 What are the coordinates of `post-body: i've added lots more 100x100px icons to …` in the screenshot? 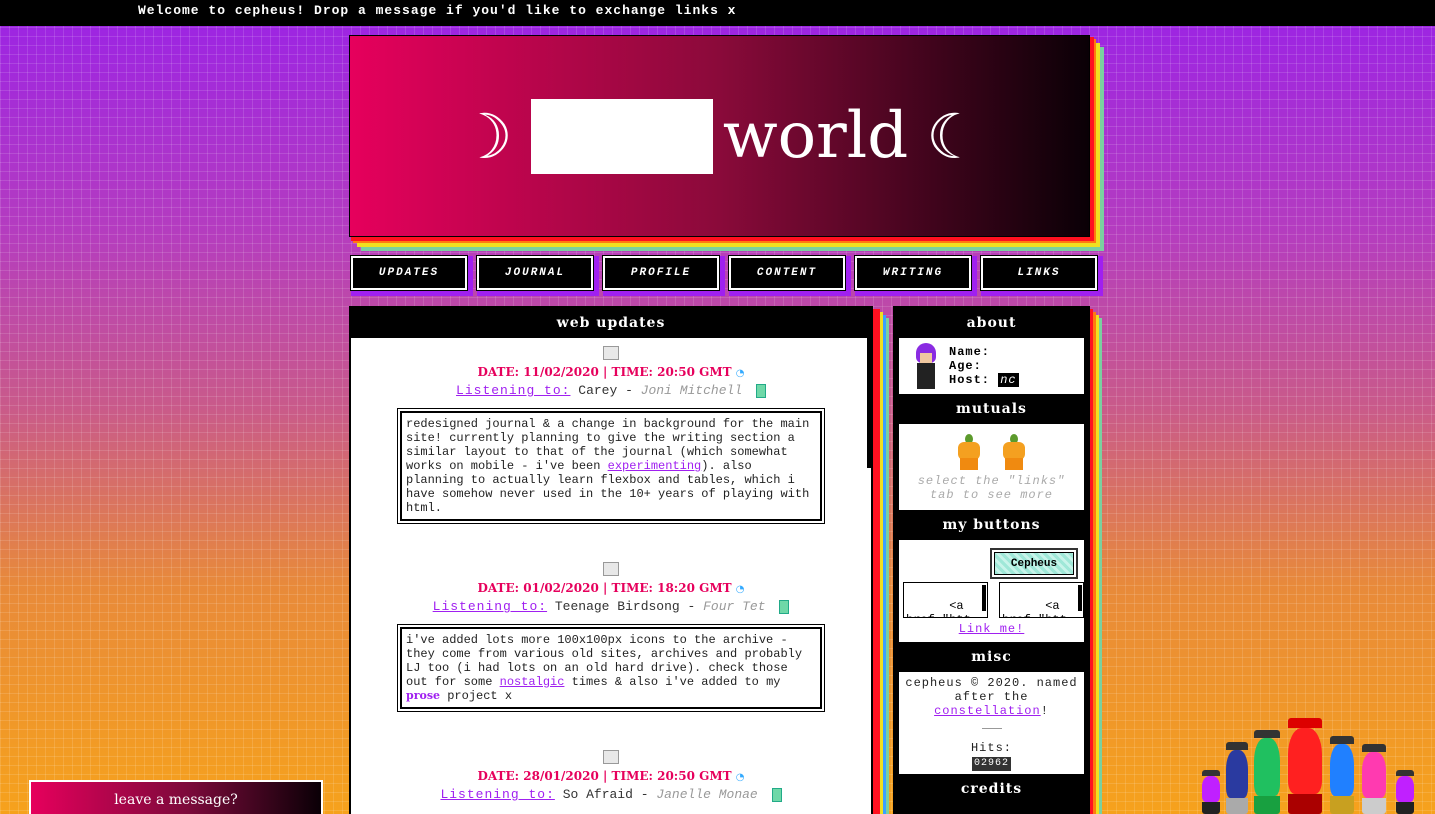 It's located at (611, 668).